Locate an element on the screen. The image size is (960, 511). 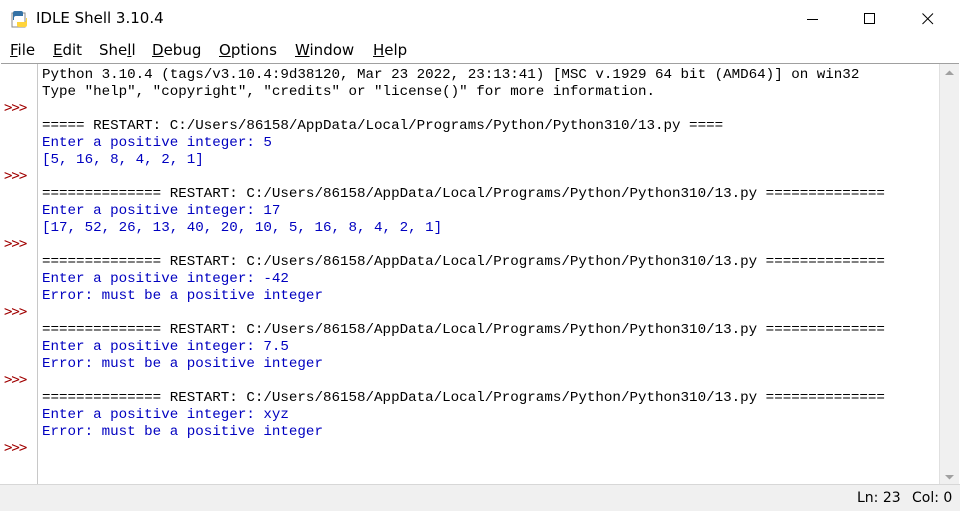
maximize-icon is located at coordinates (869, 18).